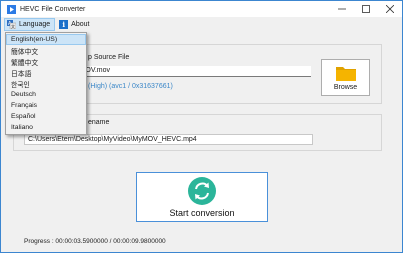 This screenshot has height=253, width=403. What do you see at coordinates (342, 9) in the screenshot?
I see `minimize-button` at bounding box center [342, 9].